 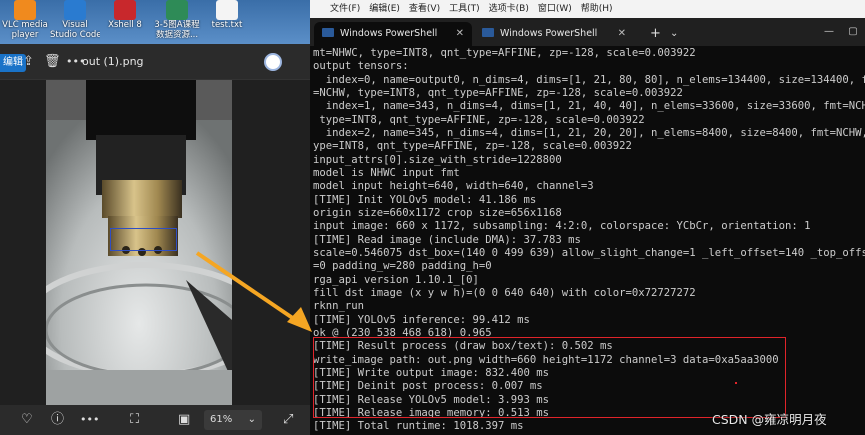 I want to click on crop-icon: ⛶, so click(x=134, y=420).